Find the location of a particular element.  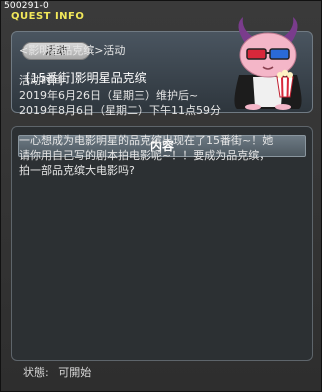

status-label: 状態: is located at coordinates (36, 372).